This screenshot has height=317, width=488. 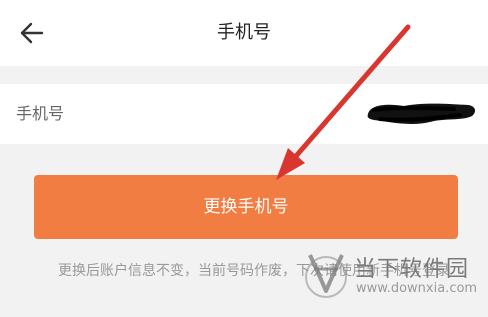 I want to click on phone-number-redacted, so click(x=421, y=114).